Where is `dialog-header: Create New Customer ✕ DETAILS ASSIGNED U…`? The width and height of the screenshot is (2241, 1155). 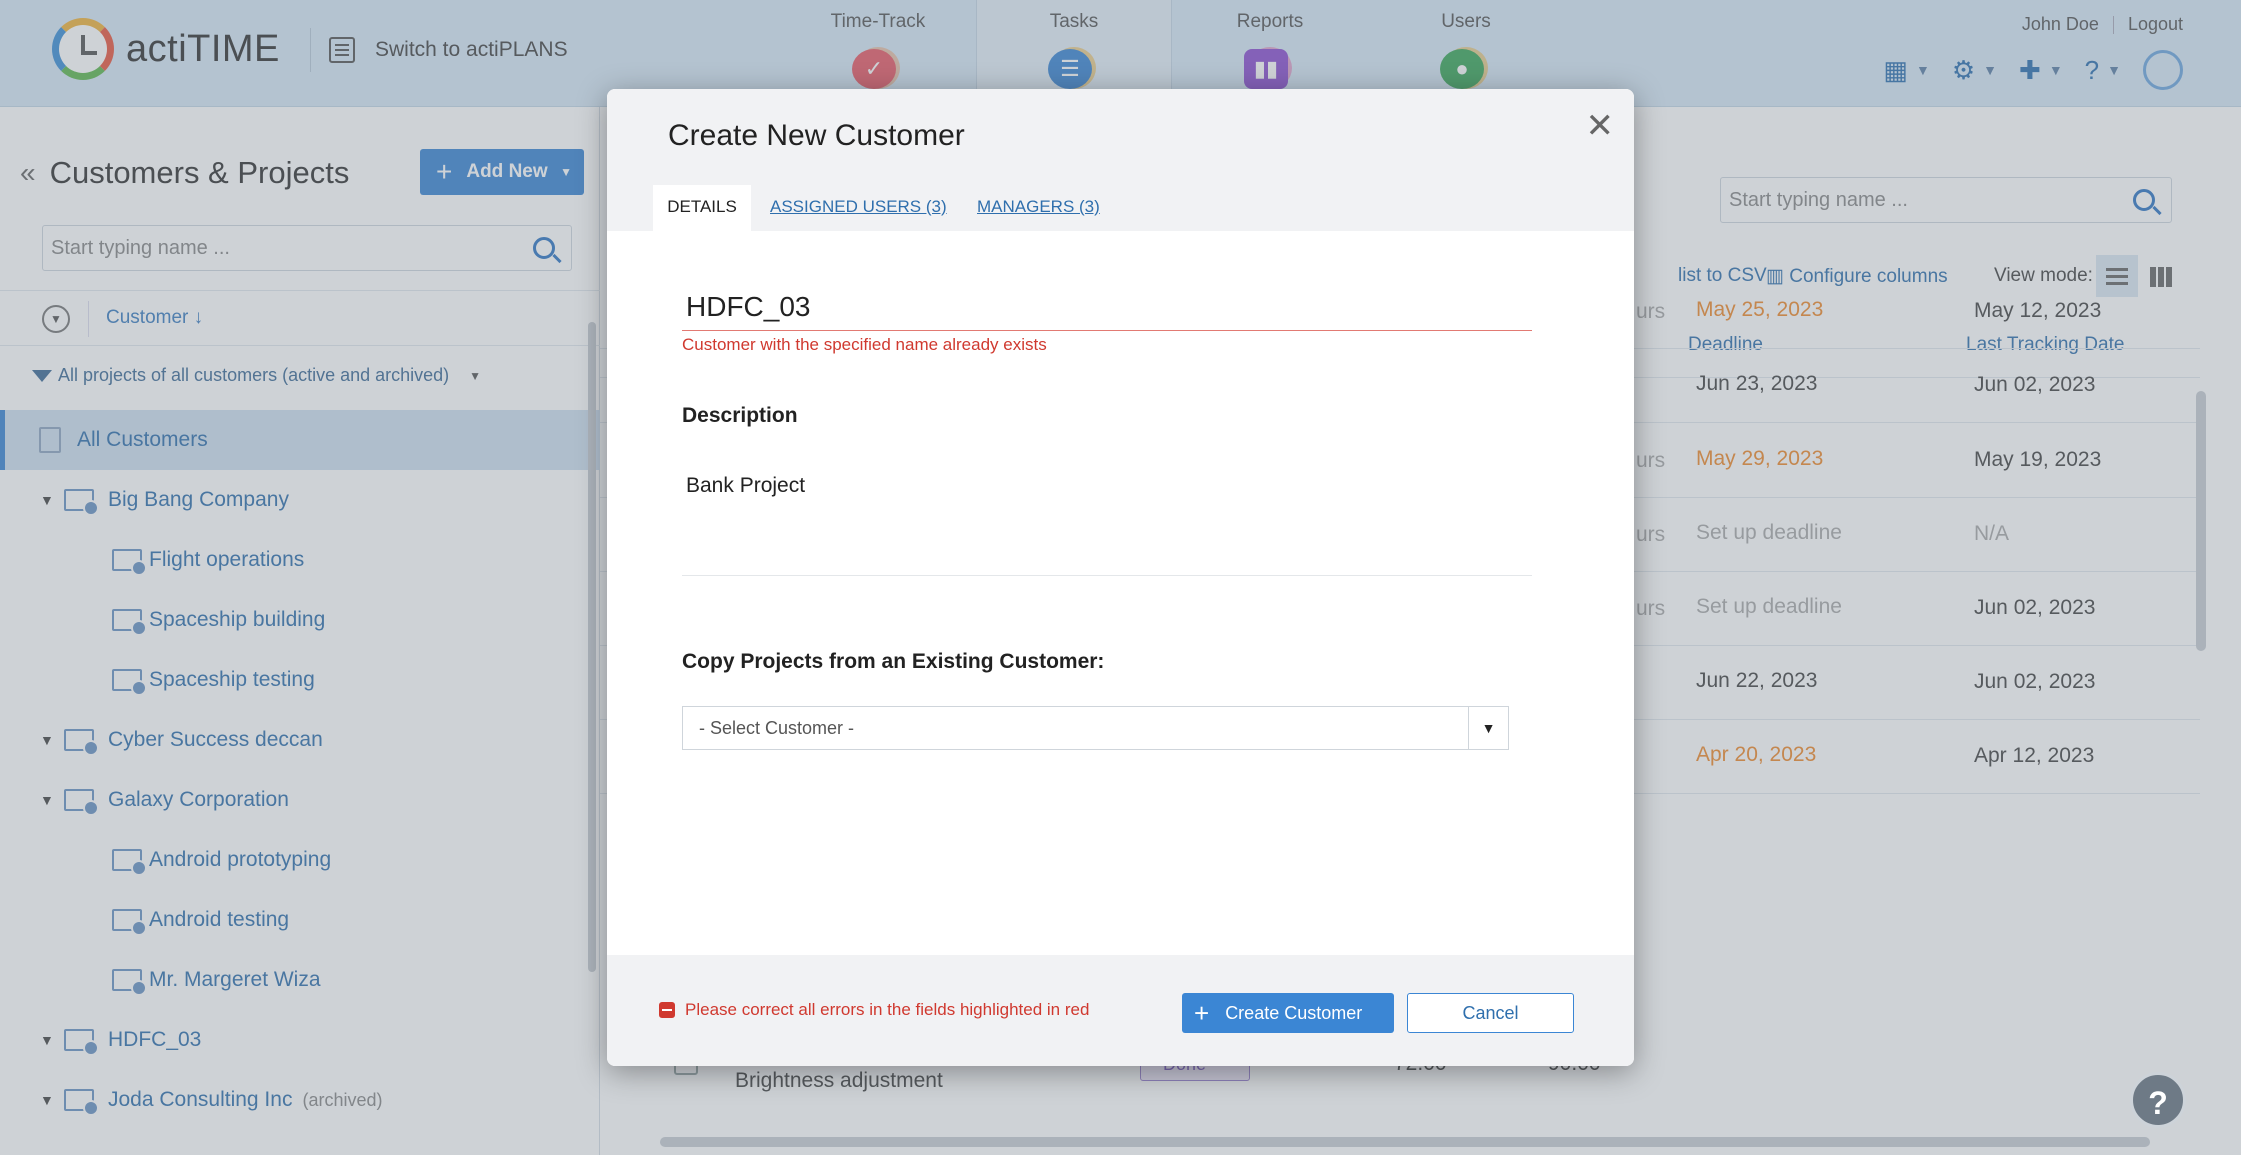 dialog-header: Create New Customer ✕ DETAILS ASSIGNED U… is located at coordinates (1120, 160).